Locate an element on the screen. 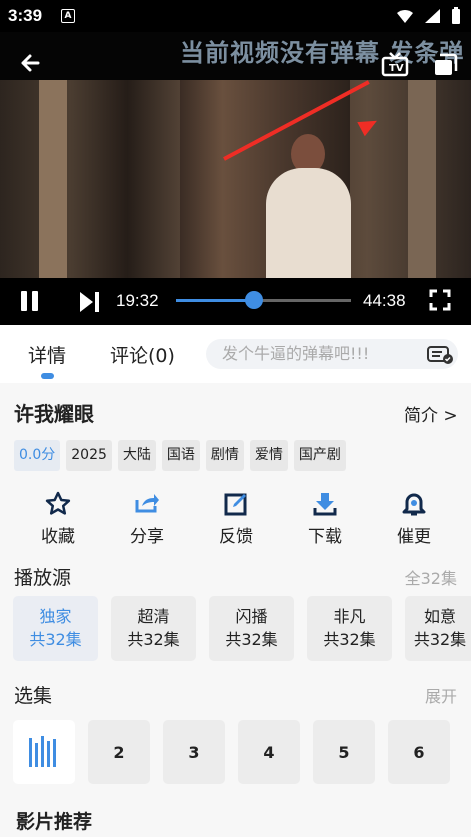 This screenshot has height=837, width=471. genre-drama-tag: 剧情 is located at coordinates (224, 455).